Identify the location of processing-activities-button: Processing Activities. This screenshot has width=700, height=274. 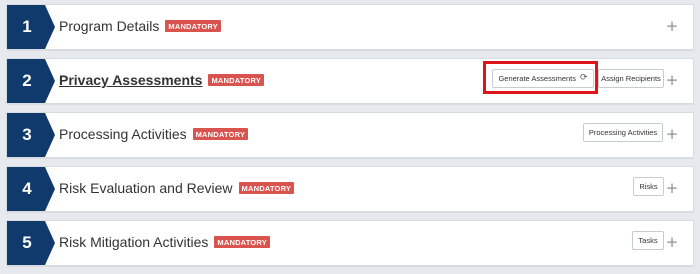
(623, 132).